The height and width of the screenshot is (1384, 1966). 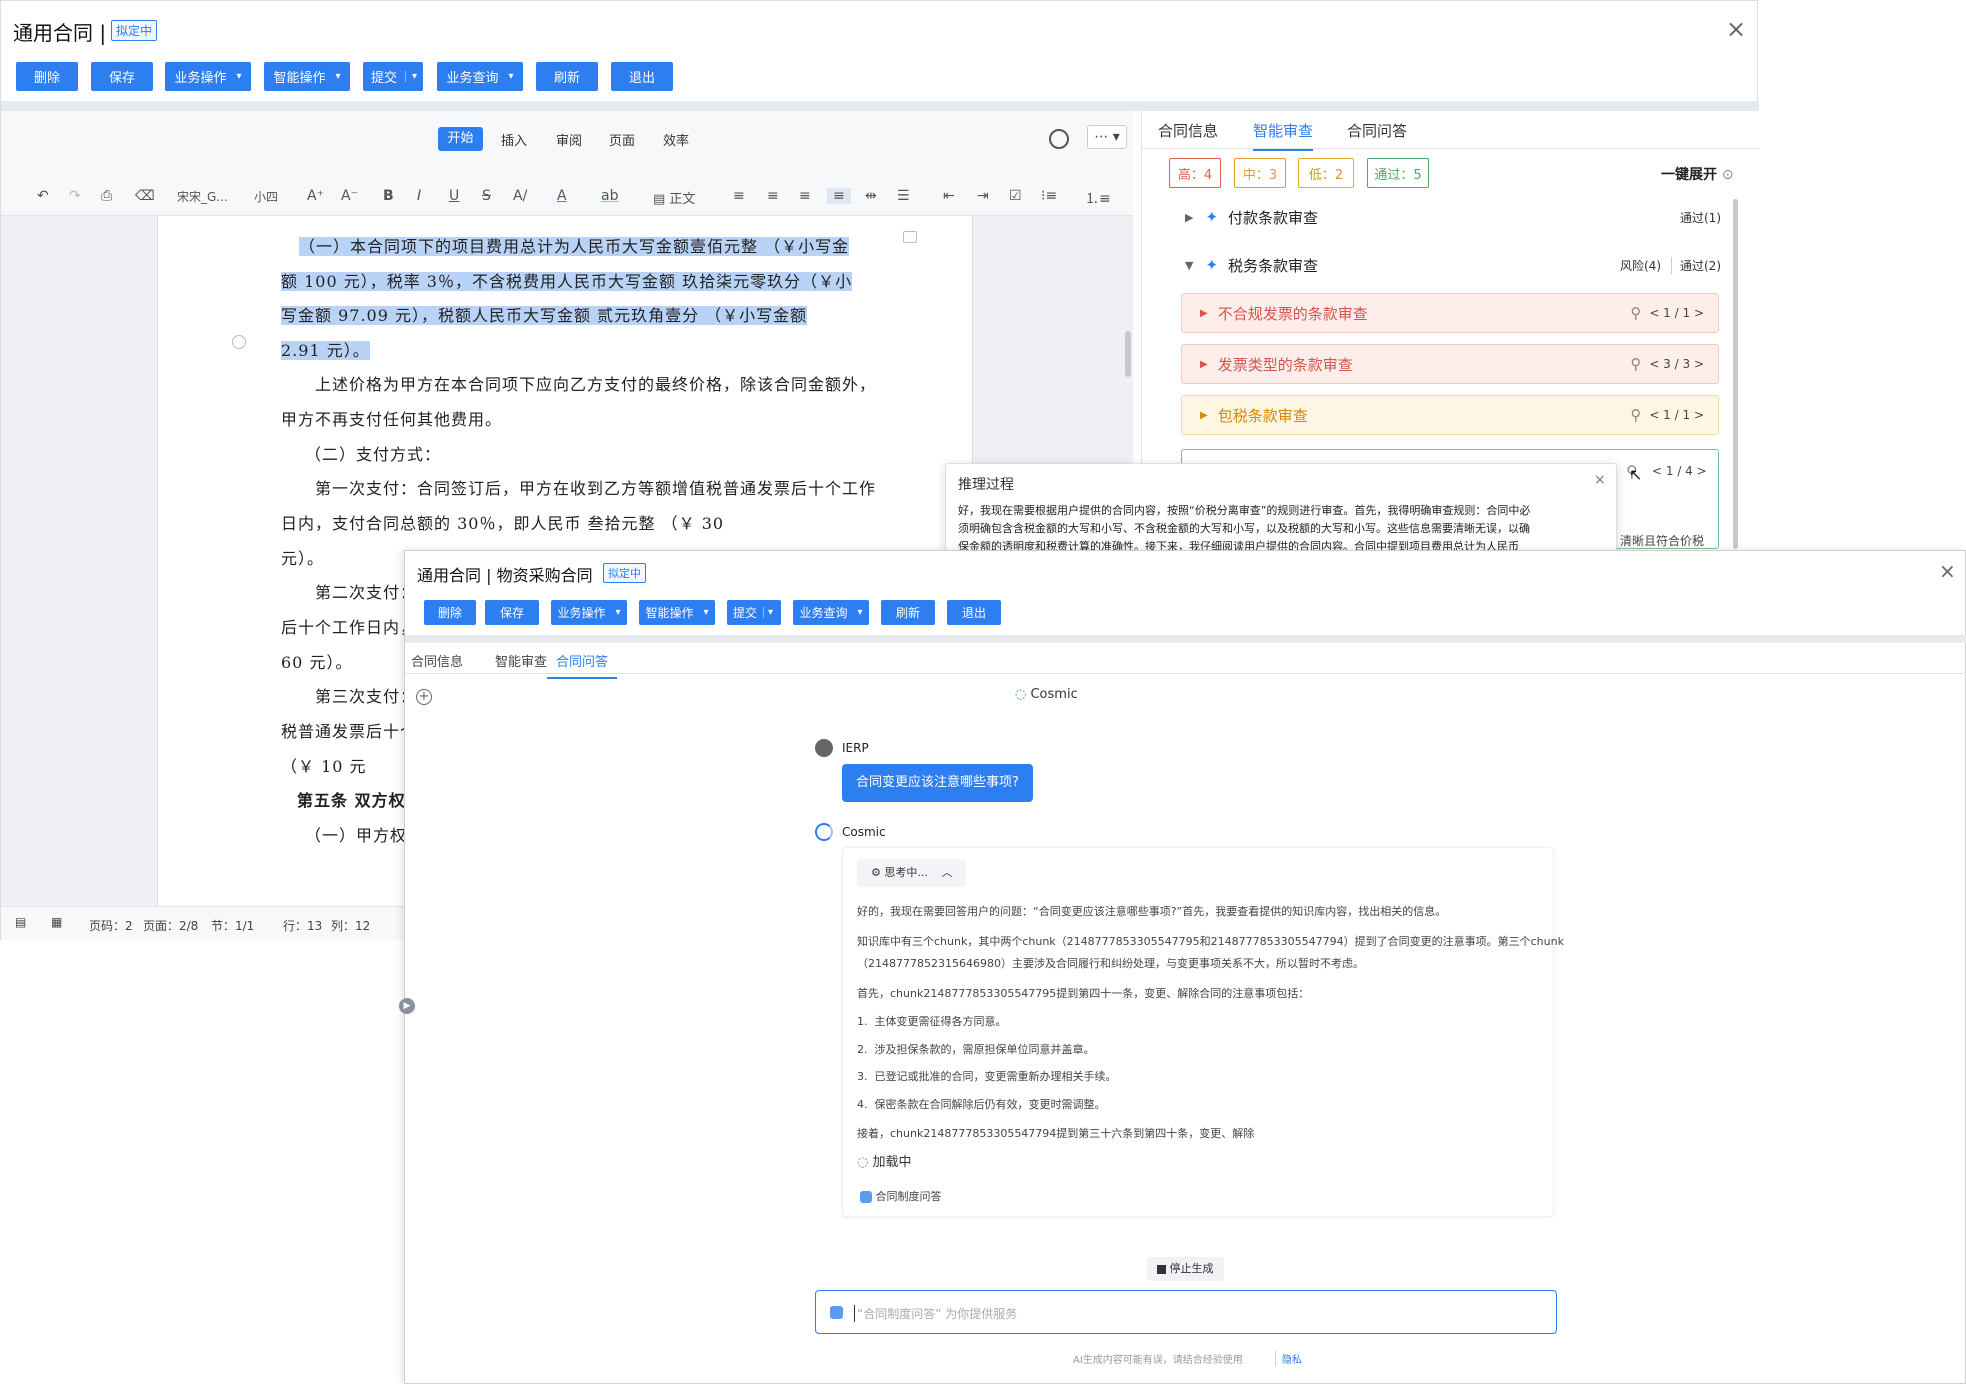 I want to click on review-row-invoice-type: ▶ 发票类型的条款审查 ⚲ < 3 / 3 >, so click(x=1450, y=364).